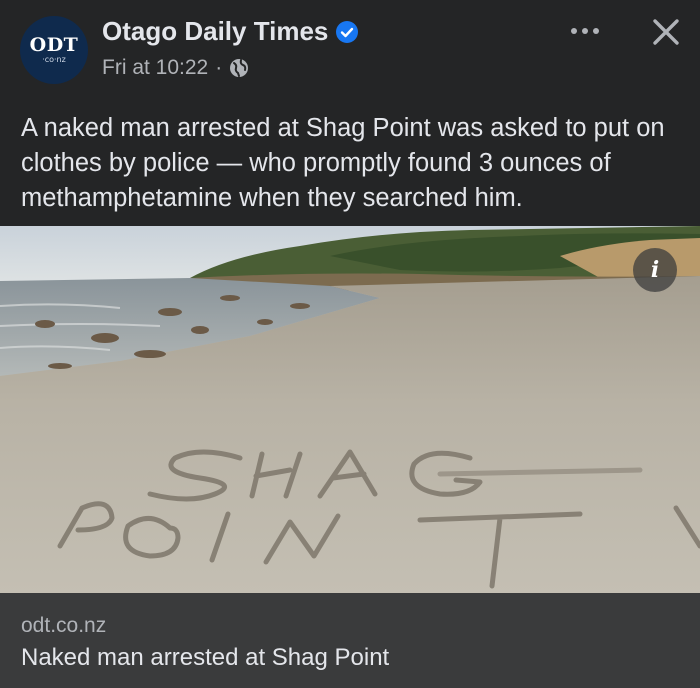 The width and height of the screenshot is (700, 688). Describe the element at coordinates (215, 31) in the screenshot. I see `page-name-link: Otago Daily Times` at that location.